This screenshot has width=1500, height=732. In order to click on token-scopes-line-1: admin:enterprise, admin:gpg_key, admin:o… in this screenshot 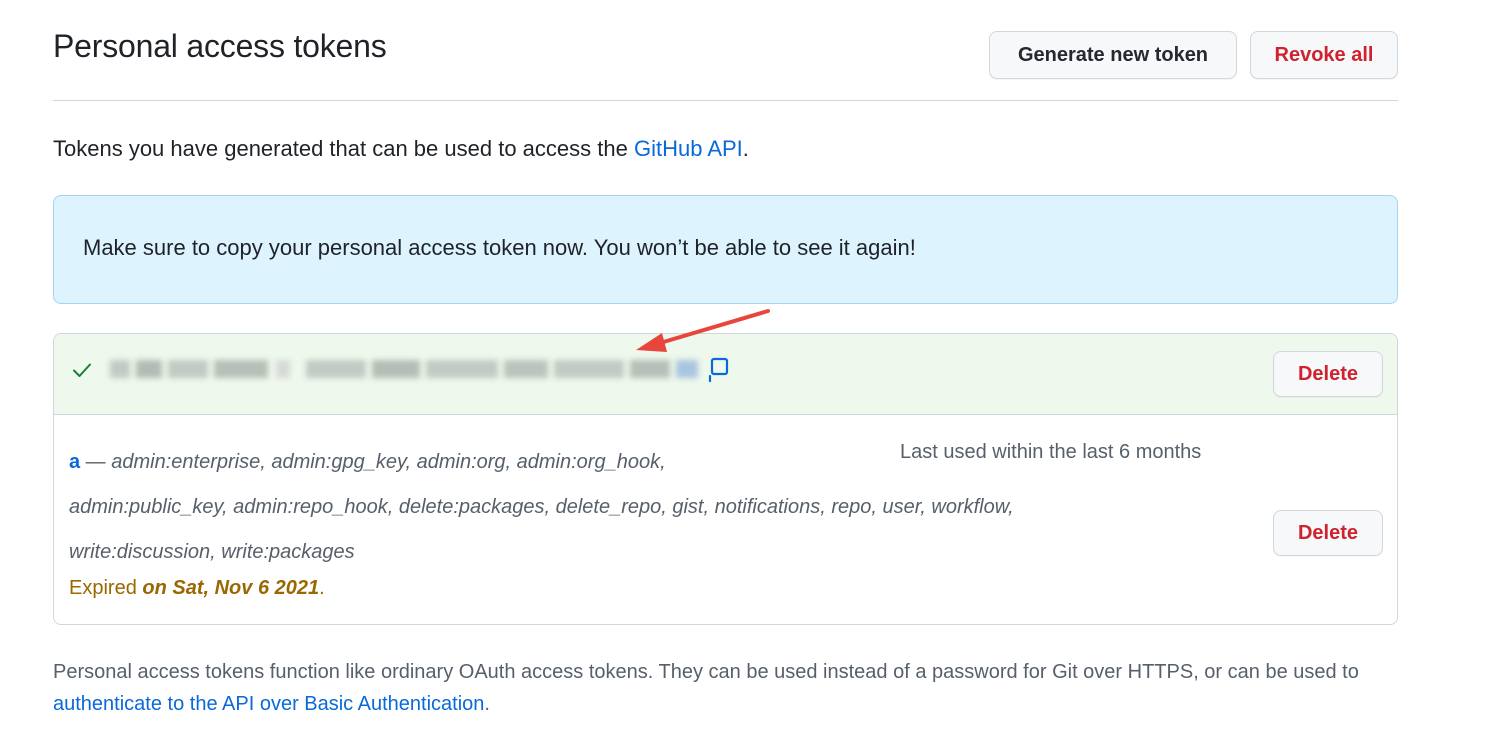, I will do `click(388, 462)`.